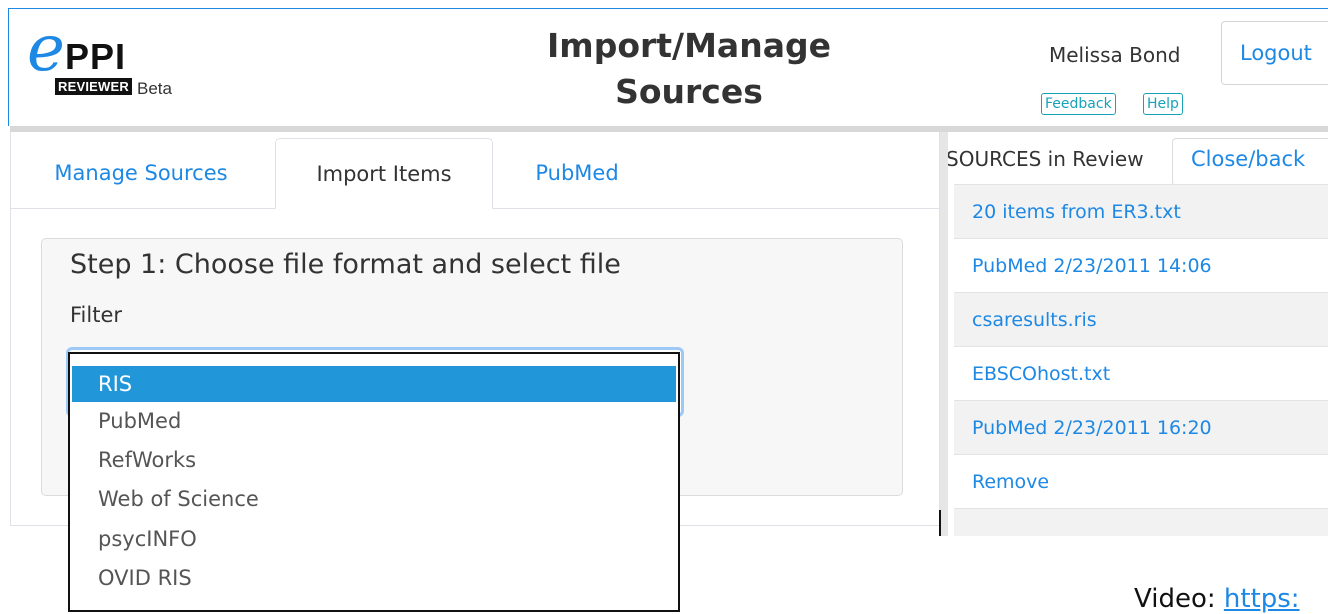 Image resolution: width=1328 pixels, height=614 pixels. Describe the element at coordinates (1141, 211) in the screenshot. I see `source-item: 20 items from ER3.txt` at that location.